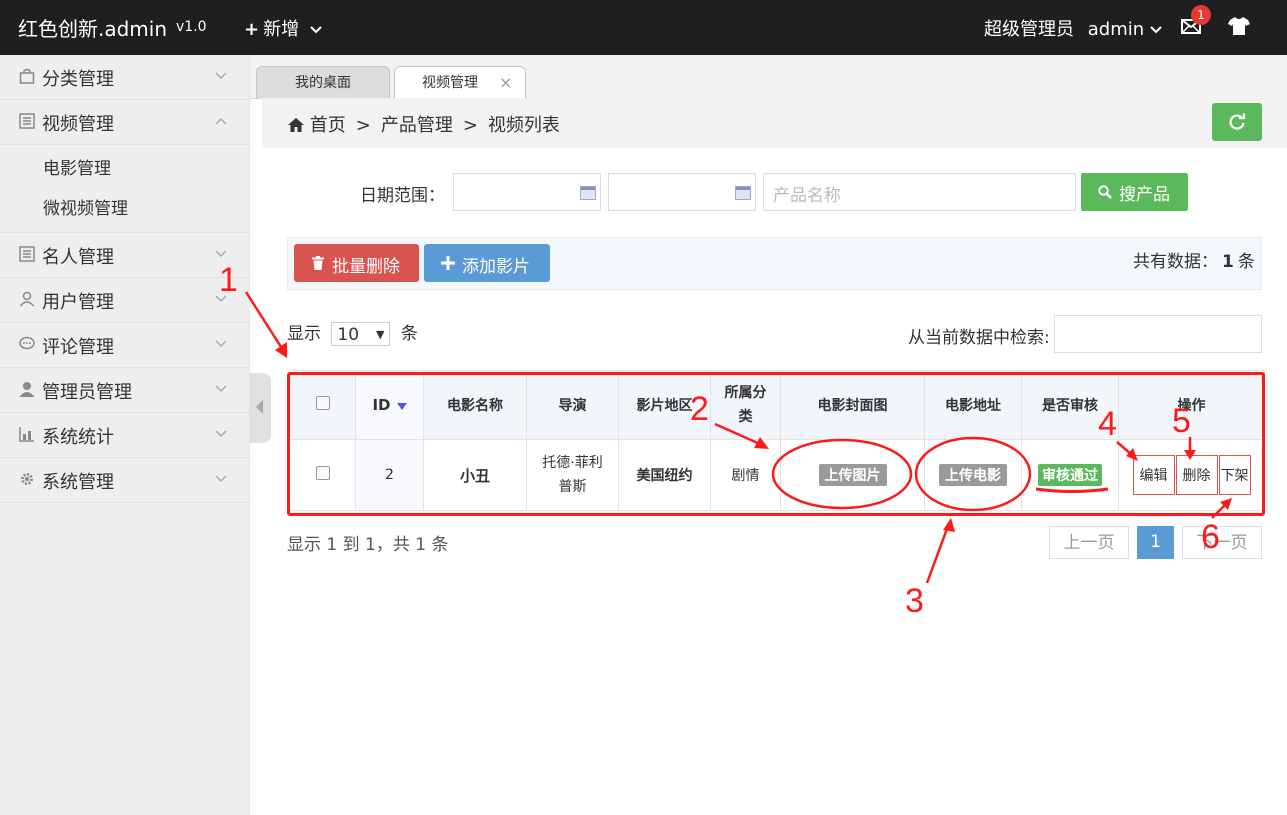 This screenshot has width=1287, height=815. What do you see at coordinates (1070, 475) in the screenshot?
I see `review-status-badge: 审核通过` at bounding box center [1070, 475].